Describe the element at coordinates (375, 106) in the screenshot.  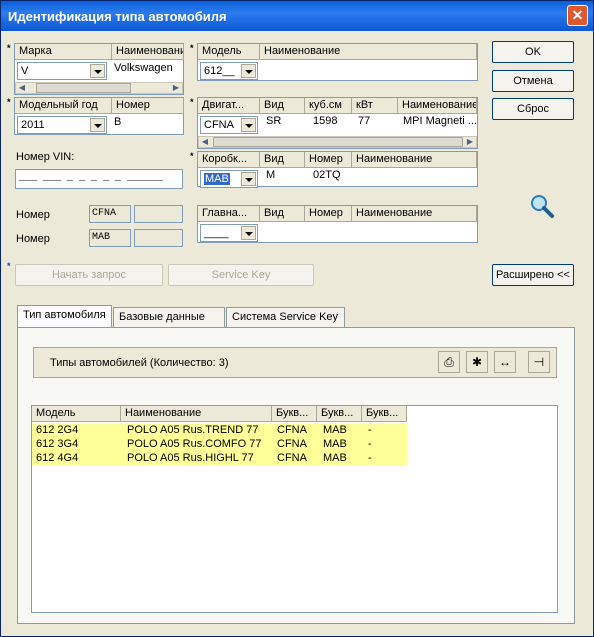
I see `engine-kw-col-header: кВт` at that location.